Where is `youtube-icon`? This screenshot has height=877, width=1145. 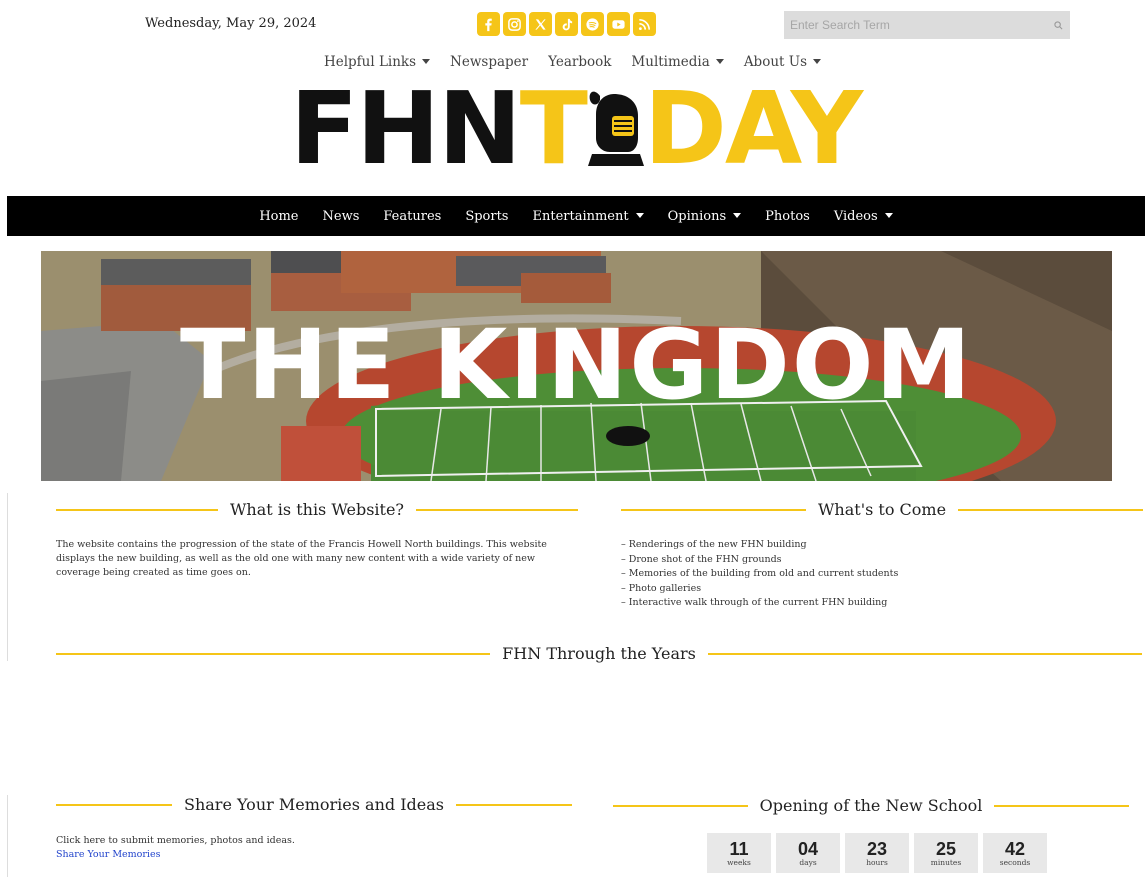
youtube-icon is located at coordinates (618, 24).